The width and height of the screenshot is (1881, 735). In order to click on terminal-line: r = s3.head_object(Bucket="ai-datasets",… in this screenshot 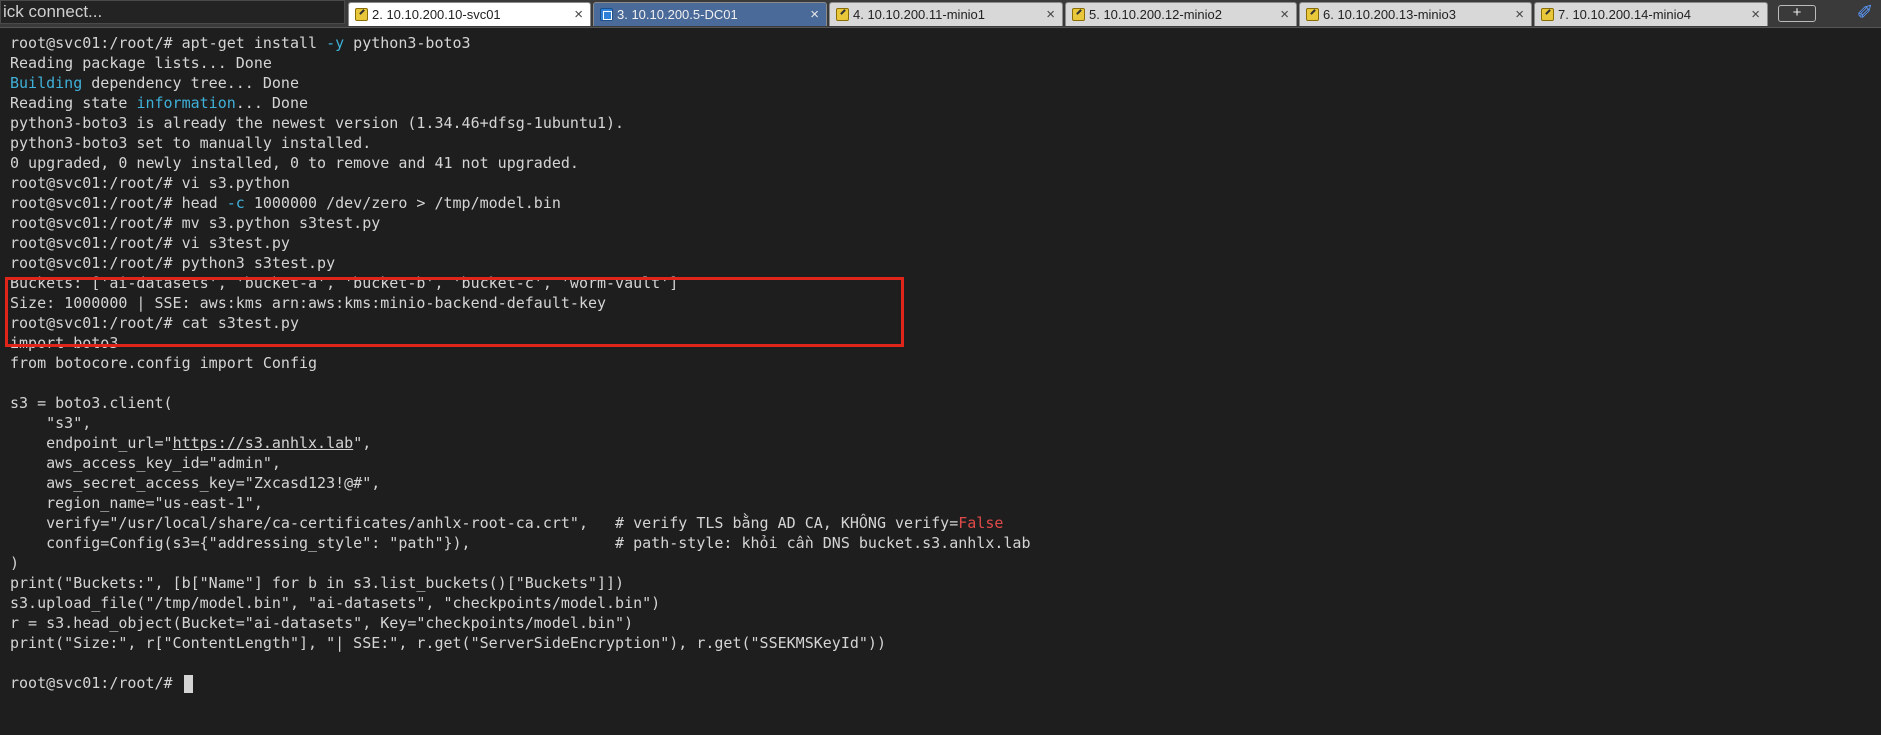, I will do `click(322, 623)`.